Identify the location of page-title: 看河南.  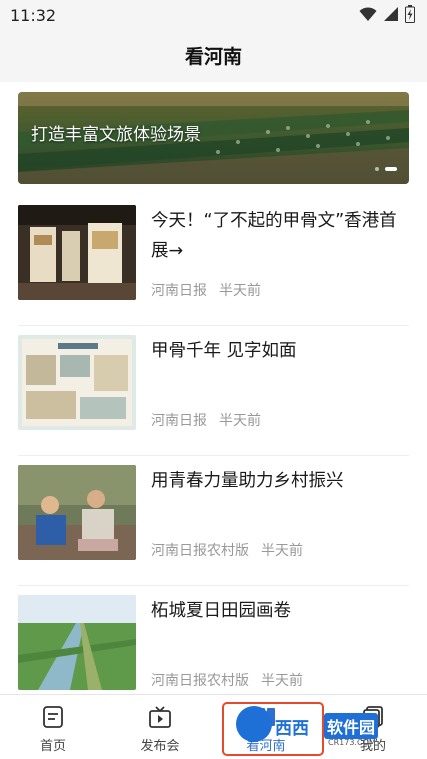
(213, 57).